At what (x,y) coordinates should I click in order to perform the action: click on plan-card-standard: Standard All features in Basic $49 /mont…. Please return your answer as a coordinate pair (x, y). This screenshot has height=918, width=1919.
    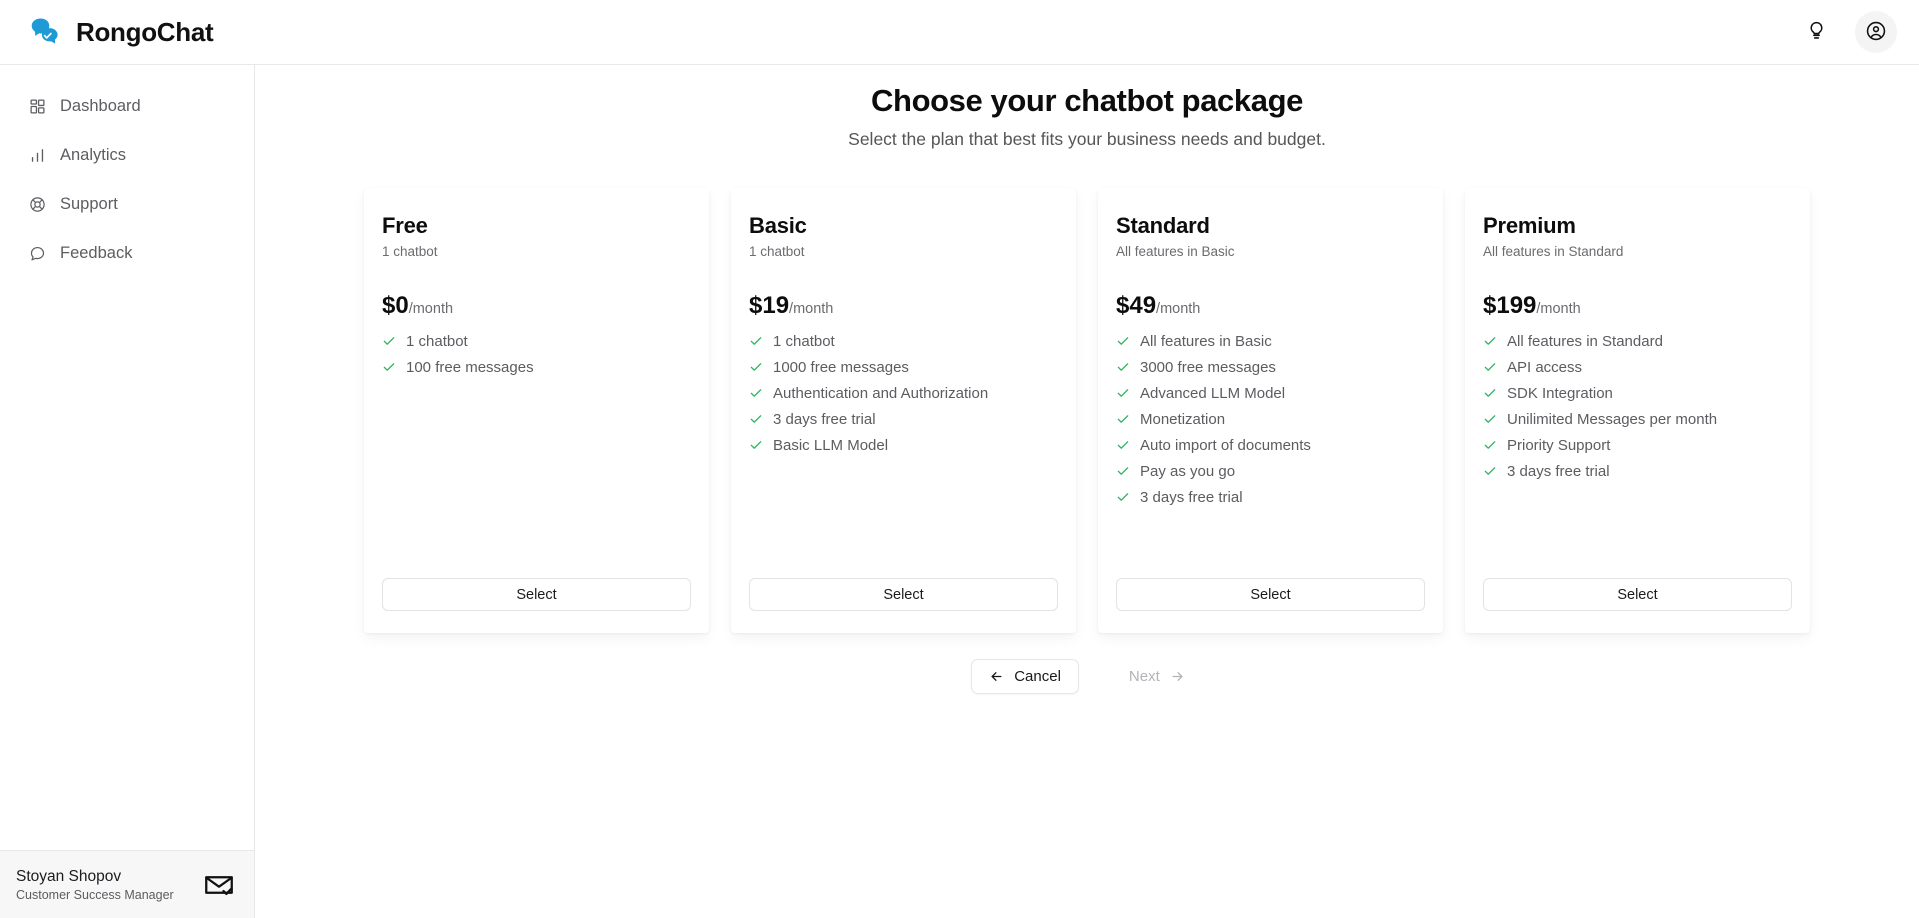
    Looking at the image, I should click on (1270, 410).